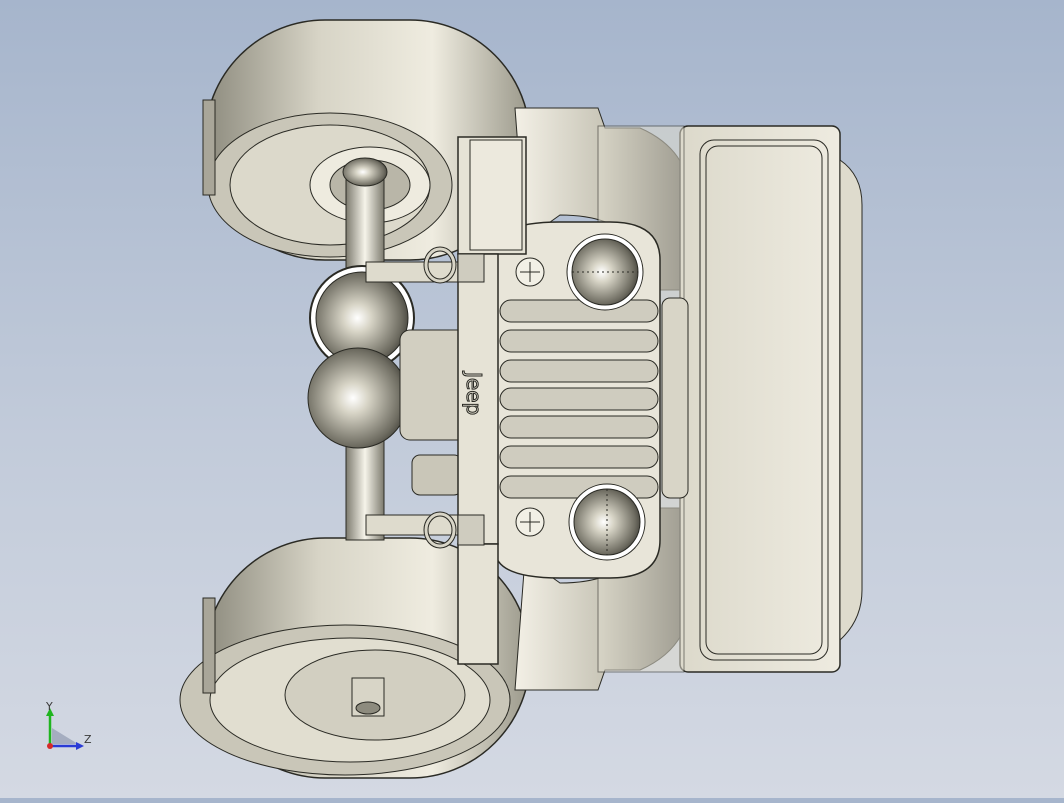  Describe the element at coordinates (605, 272) in the screenshot. I see `upper-headlight` at that location.